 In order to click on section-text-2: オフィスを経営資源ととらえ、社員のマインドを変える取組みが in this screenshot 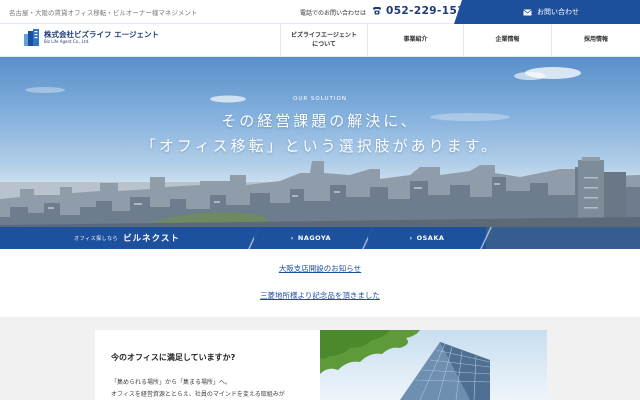, I will do `click(198, 394)`.